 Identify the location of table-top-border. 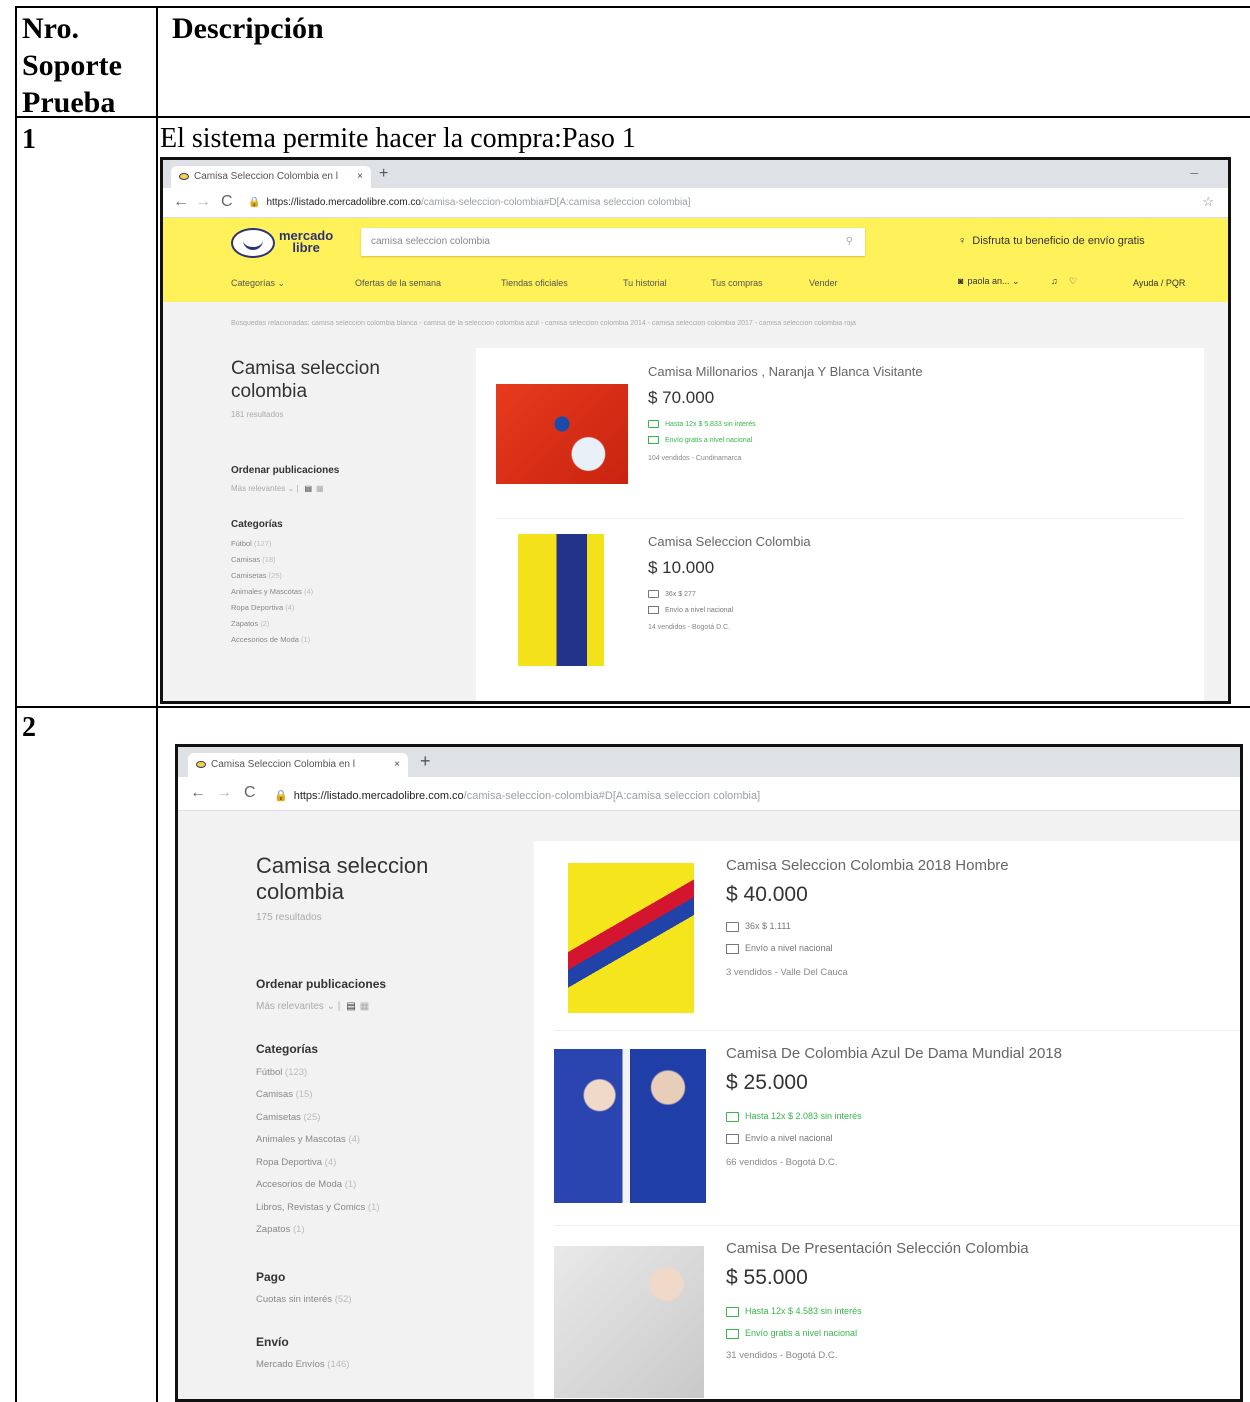
(632, 7).